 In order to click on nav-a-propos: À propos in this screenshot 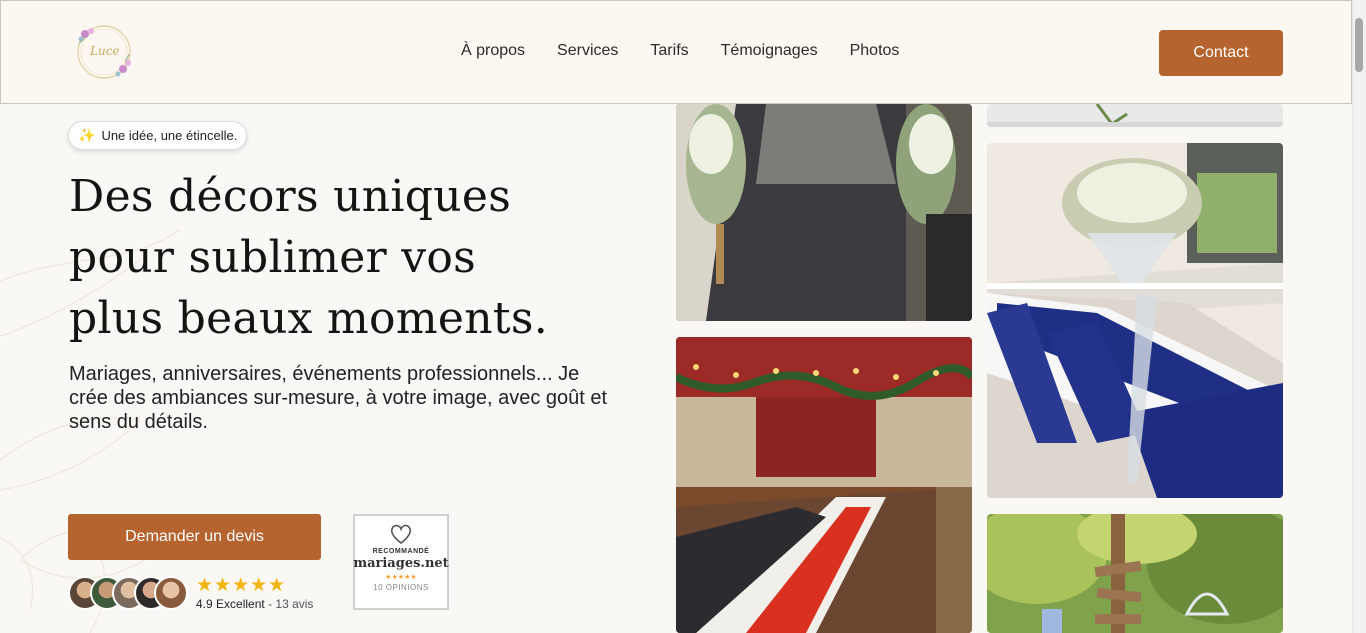, I will do `click(493, 51)`.